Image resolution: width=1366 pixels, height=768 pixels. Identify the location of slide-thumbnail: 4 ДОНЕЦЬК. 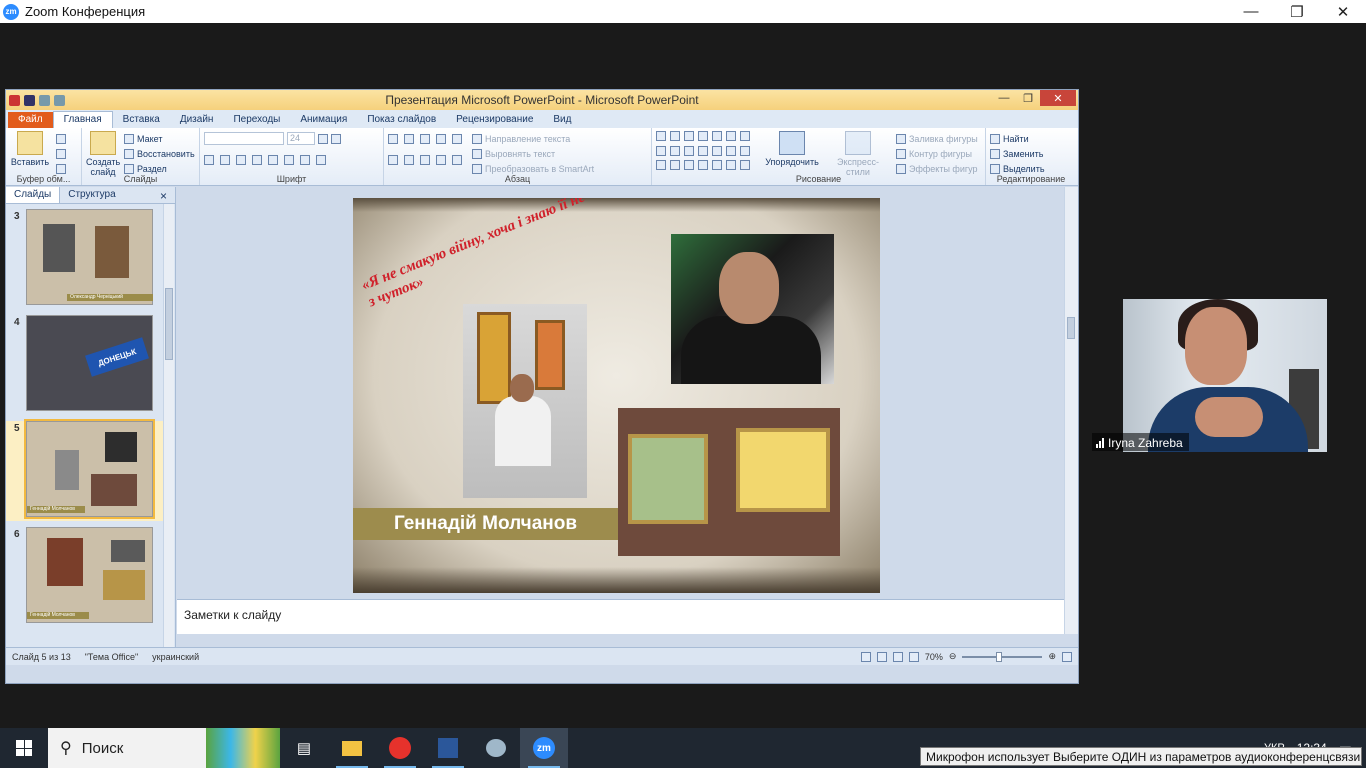
(85, 365).